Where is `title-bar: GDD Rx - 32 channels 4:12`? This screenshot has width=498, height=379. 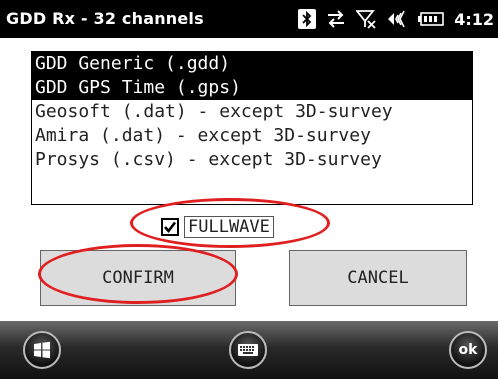 title-bar: GDD Rx - 32 channels 4:12 is located at coordinates (249, 19).